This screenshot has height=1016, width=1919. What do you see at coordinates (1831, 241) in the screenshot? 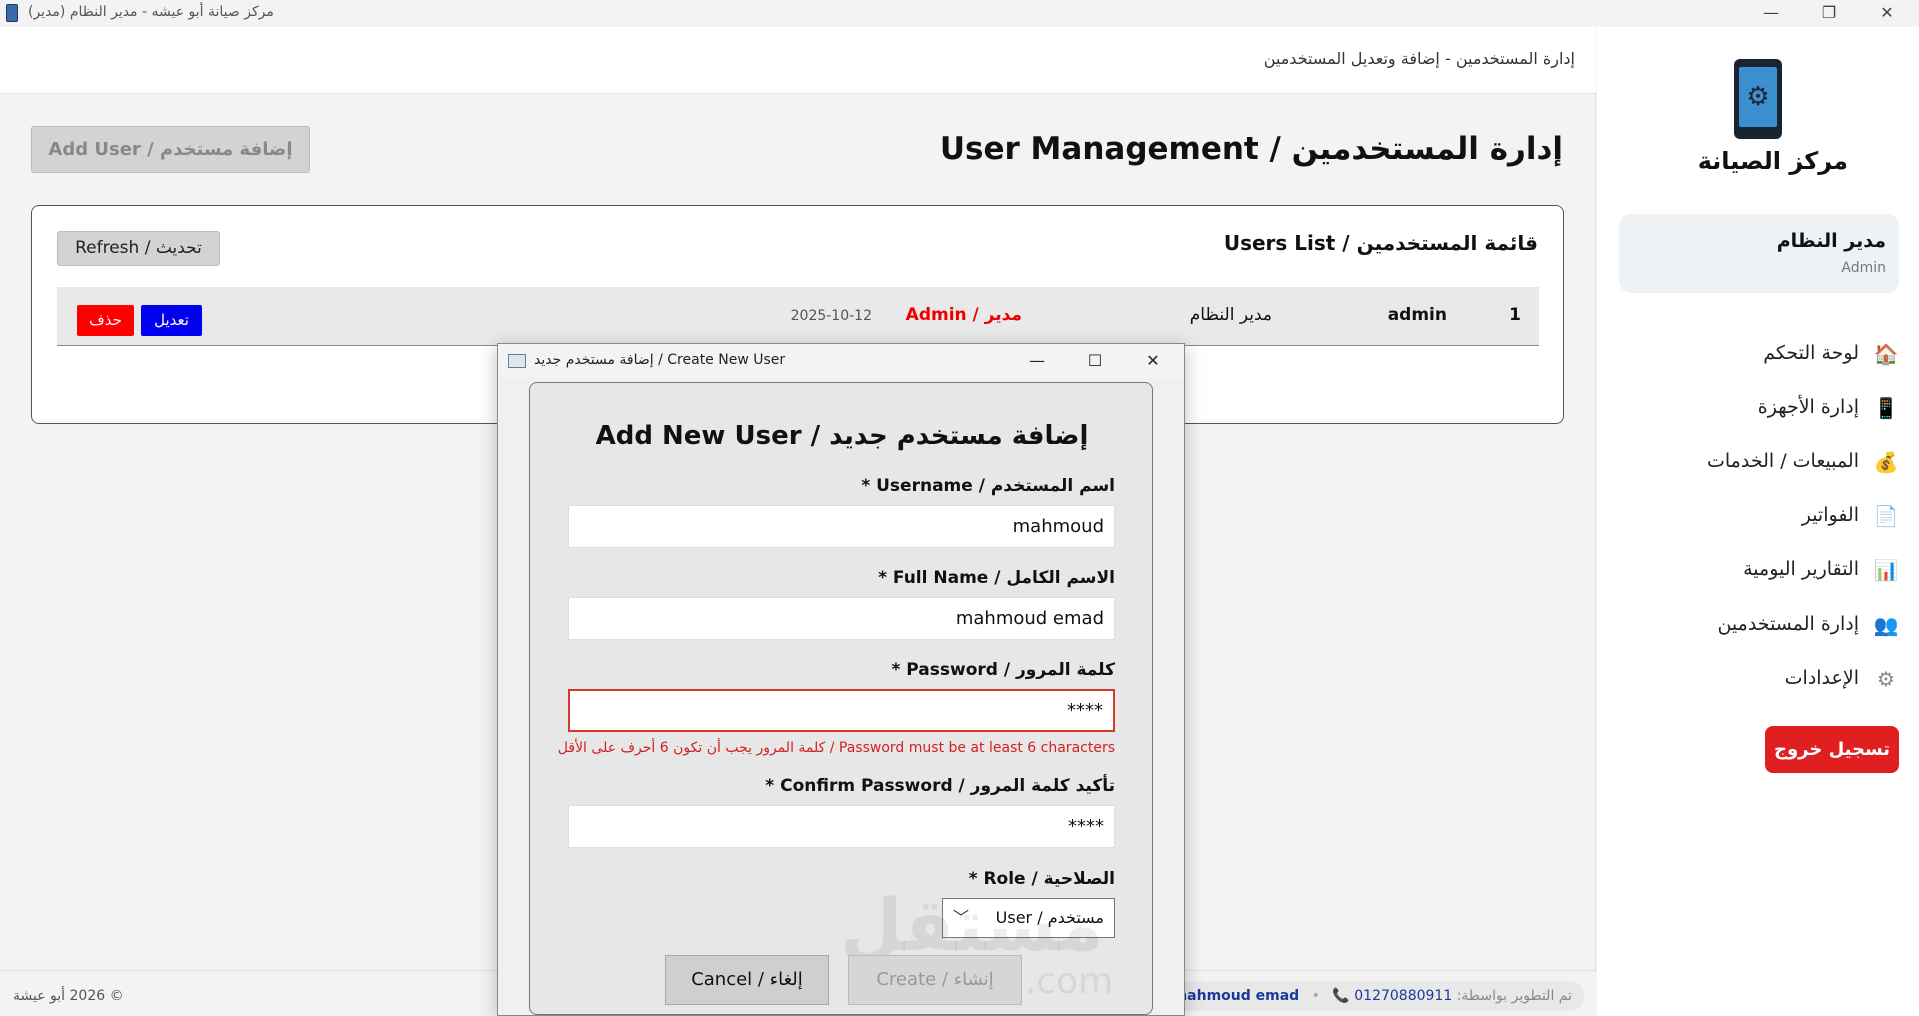
I see `current-user-name: مدير النظام` at bounding box center [1831, 241].